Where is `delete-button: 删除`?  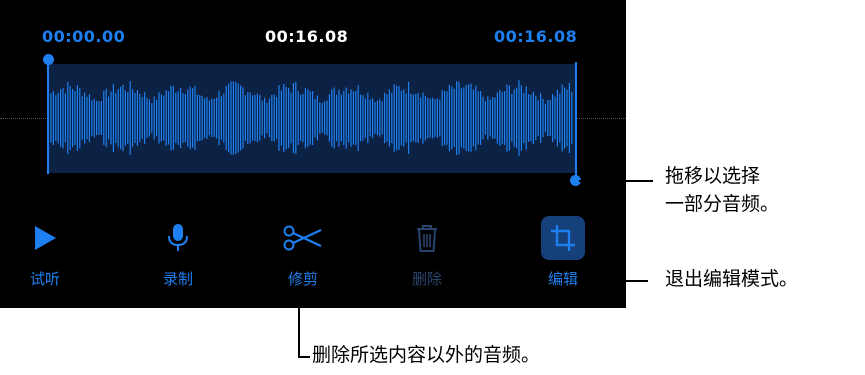 delete-button: 删除 is located at coordinates (427, 250).